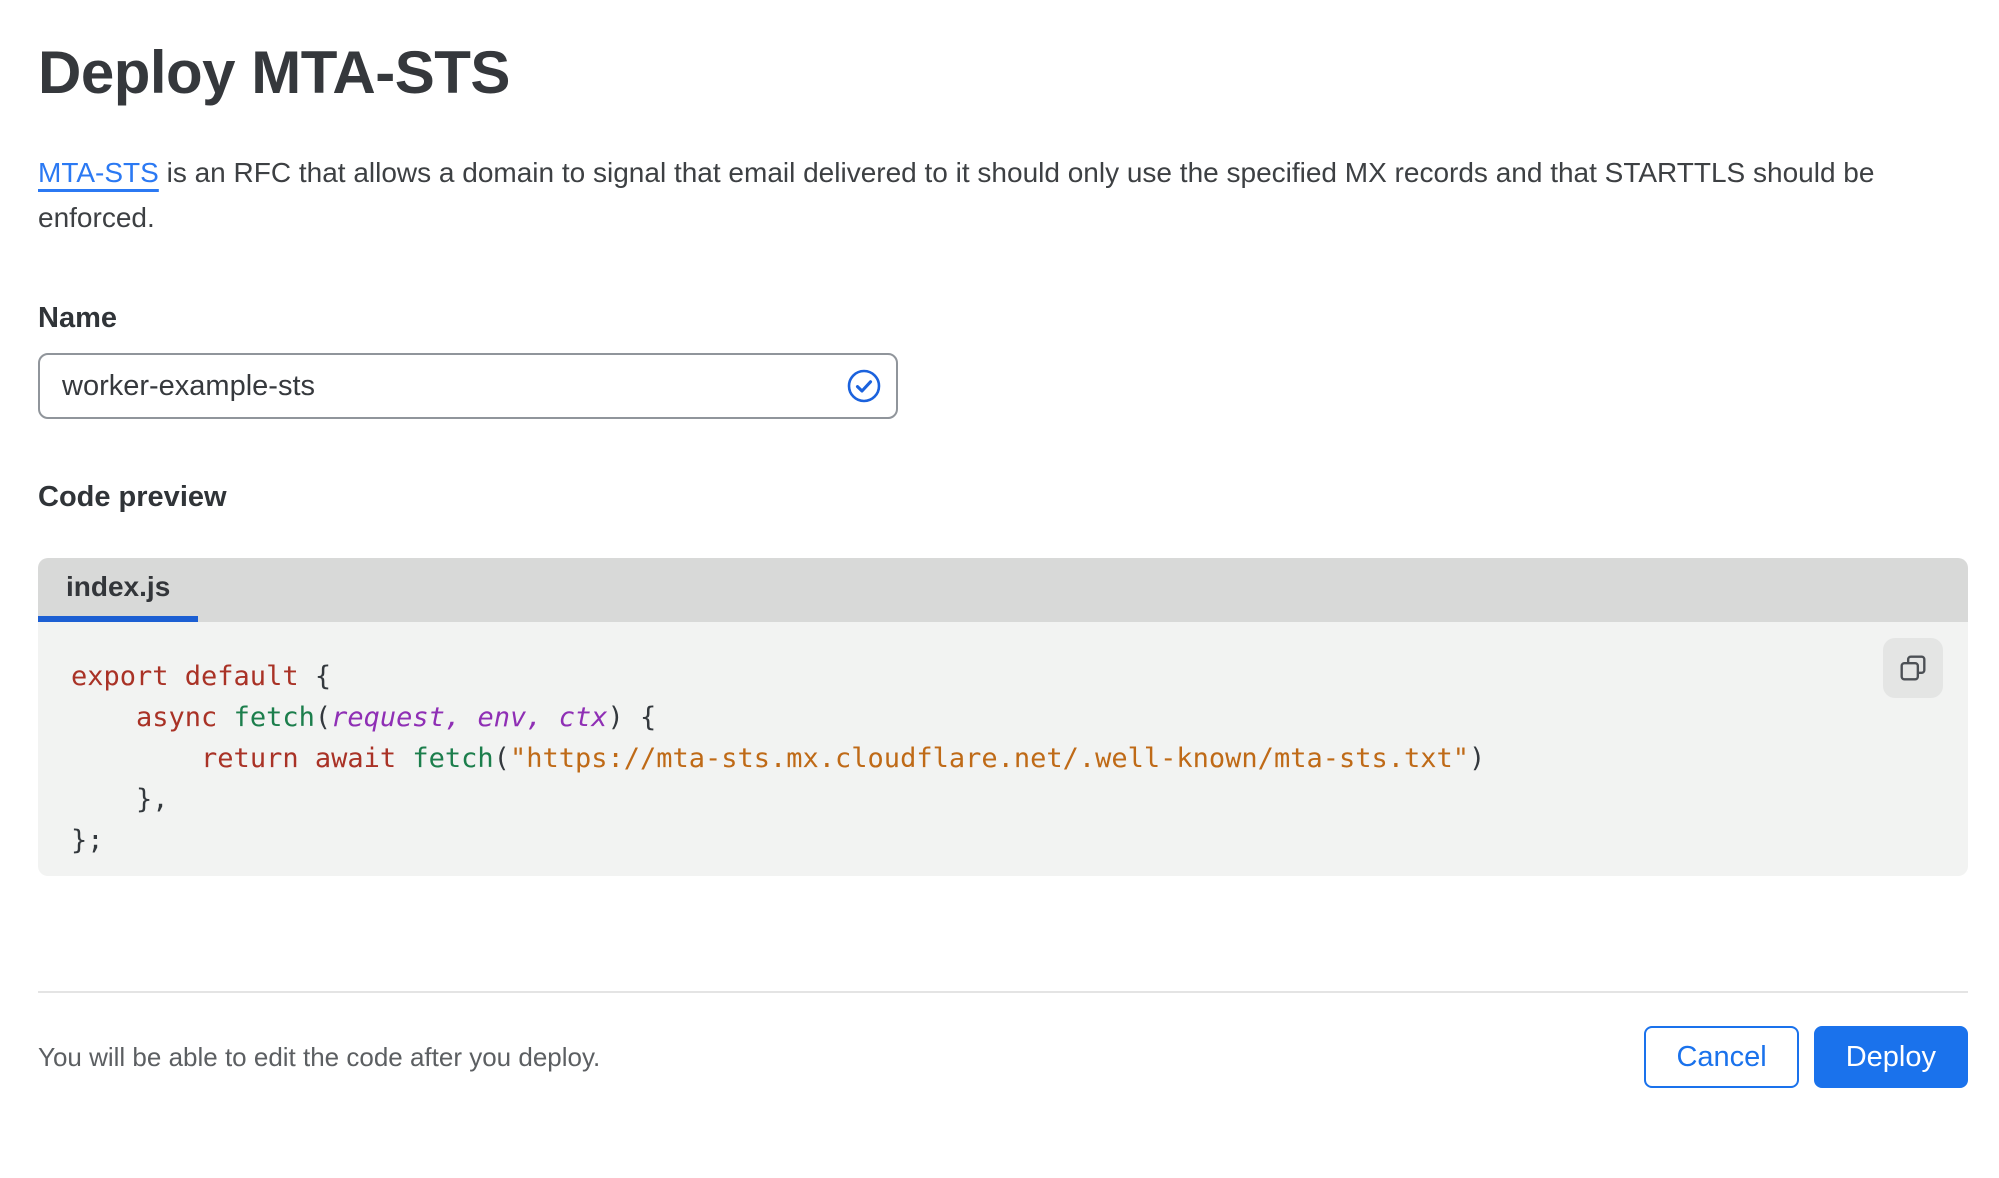 The image size is (1999, 1178). I want to click on check-circle-icon, so click(864, 386).